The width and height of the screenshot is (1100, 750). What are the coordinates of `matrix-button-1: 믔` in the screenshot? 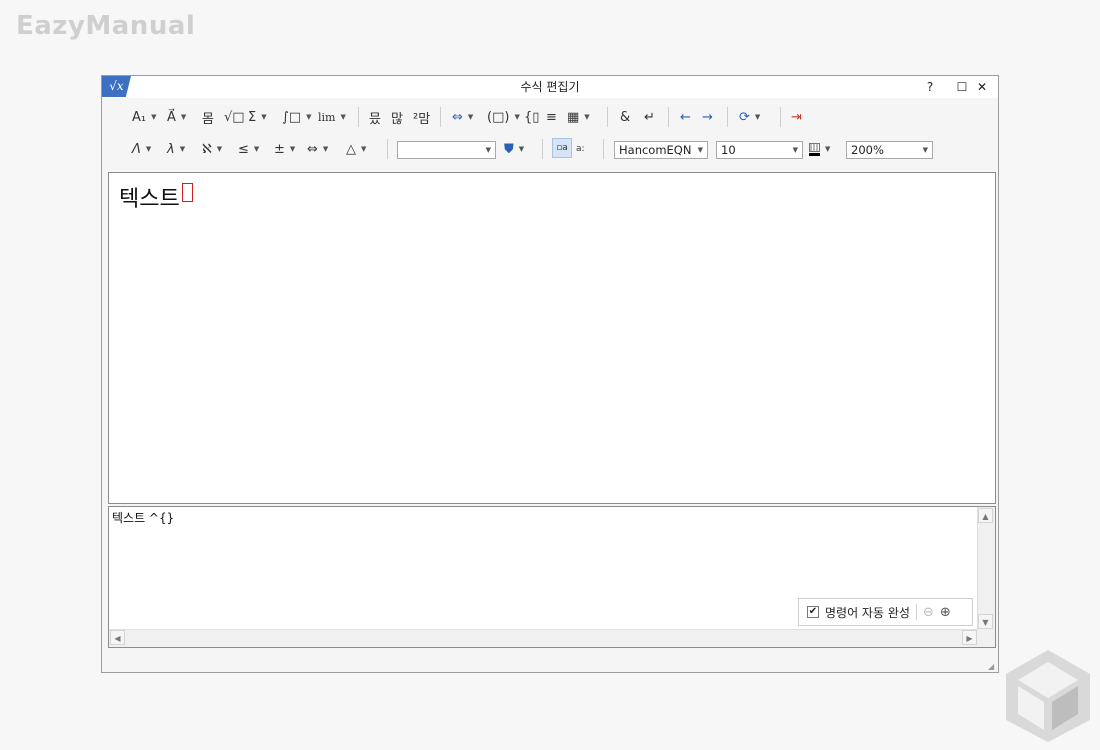 It's located at (375, 117).